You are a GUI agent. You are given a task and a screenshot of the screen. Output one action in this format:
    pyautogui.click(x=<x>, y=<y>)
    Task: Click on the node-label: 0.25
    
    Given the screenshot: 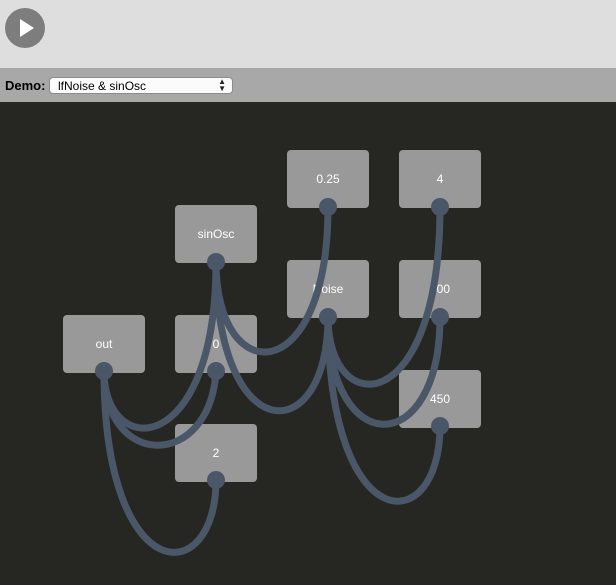 What is the action you would take?
    pyautogui.click(x=328, y=179)
    